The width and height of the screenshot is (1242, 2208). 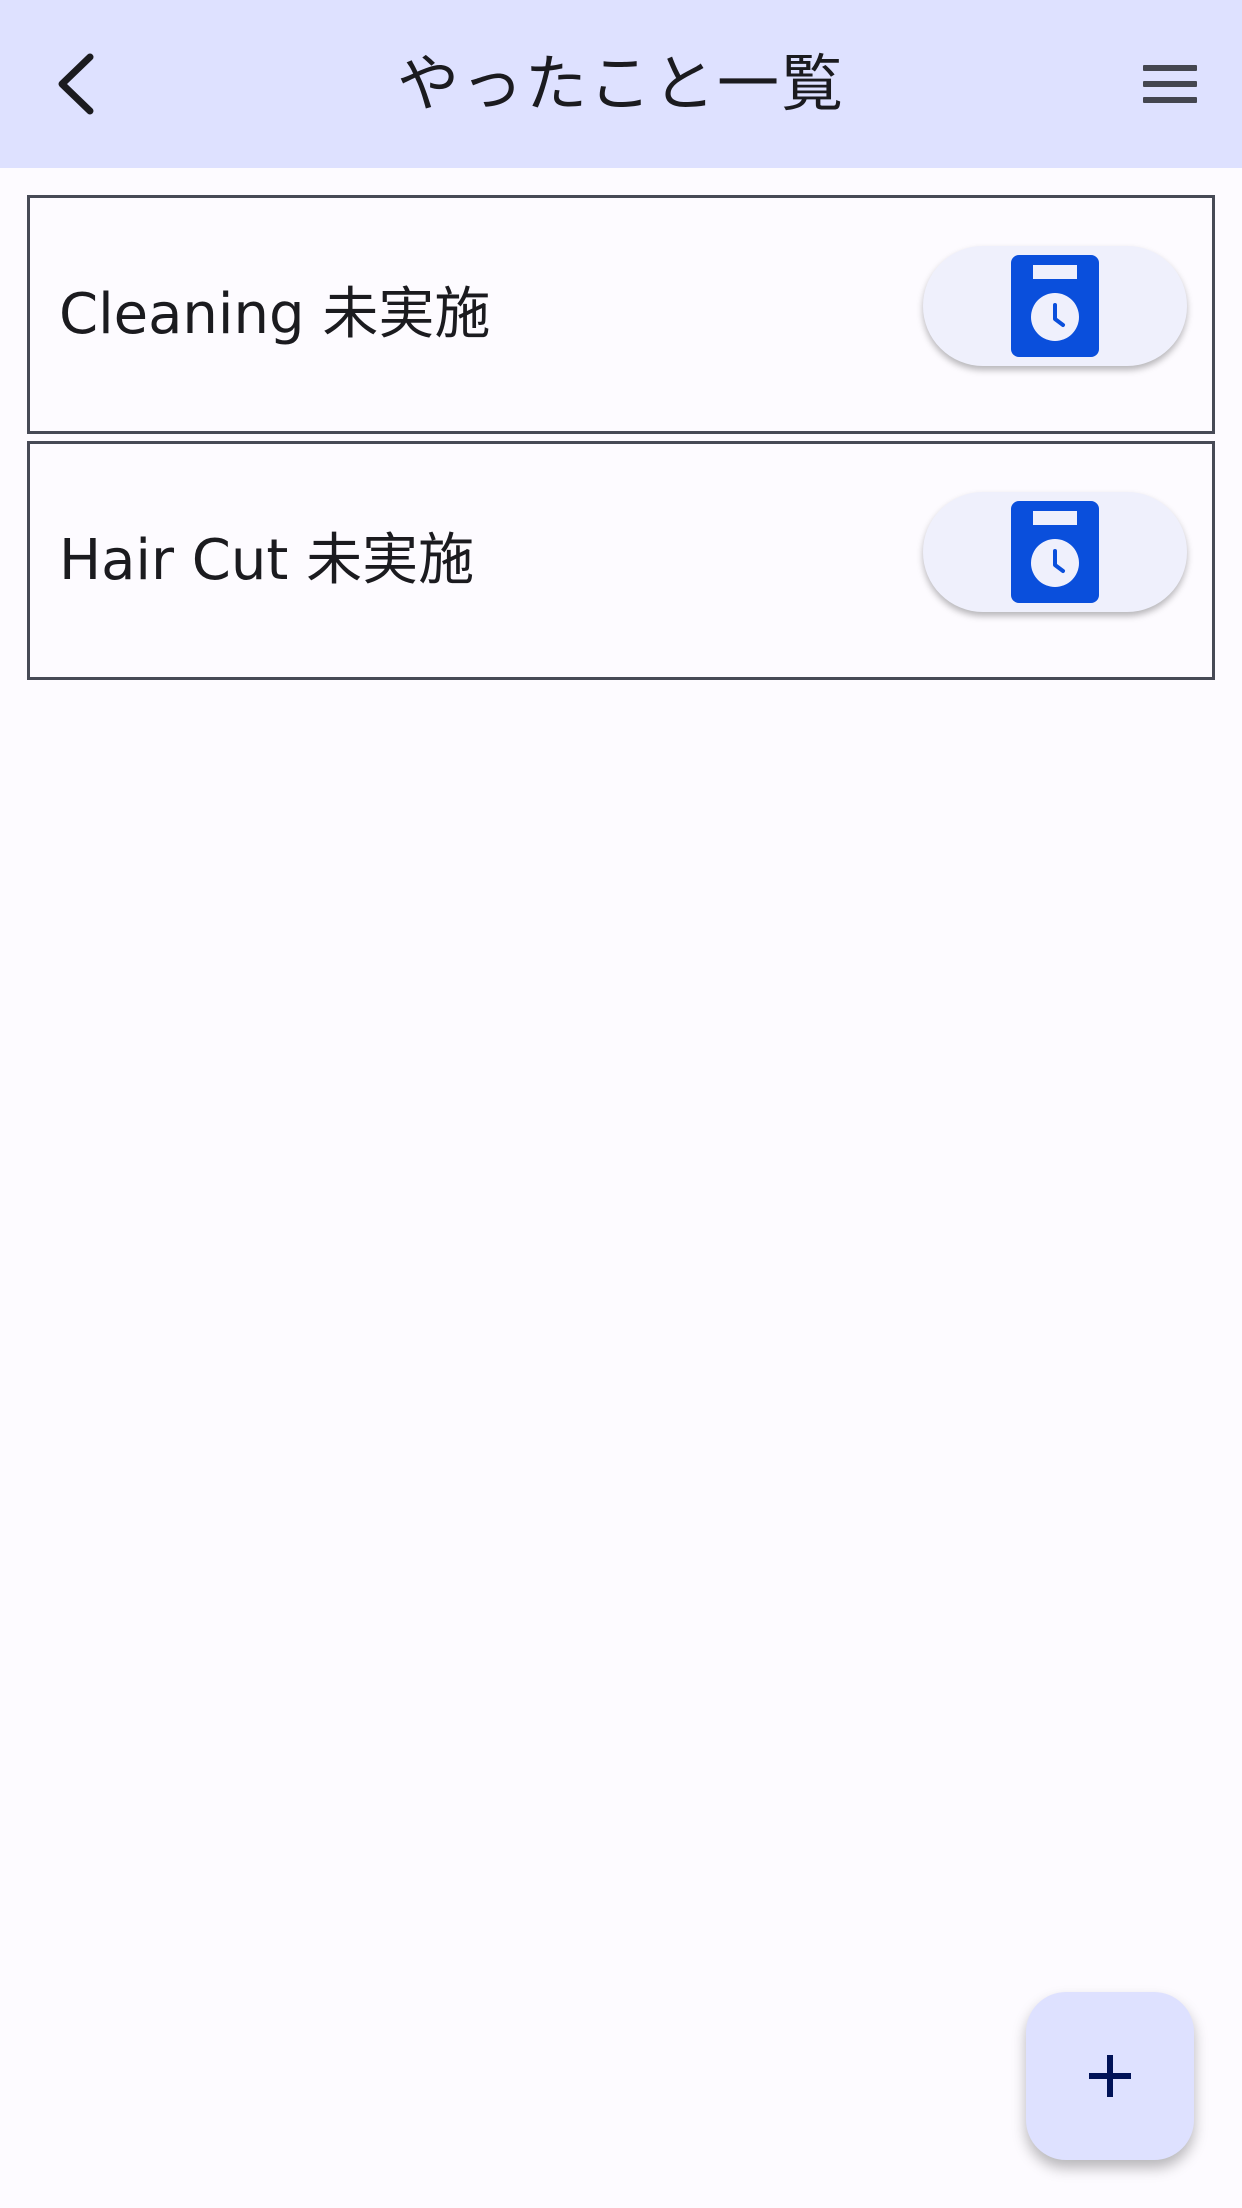 I want to click on menu-button, so click(x=1170, y=84).